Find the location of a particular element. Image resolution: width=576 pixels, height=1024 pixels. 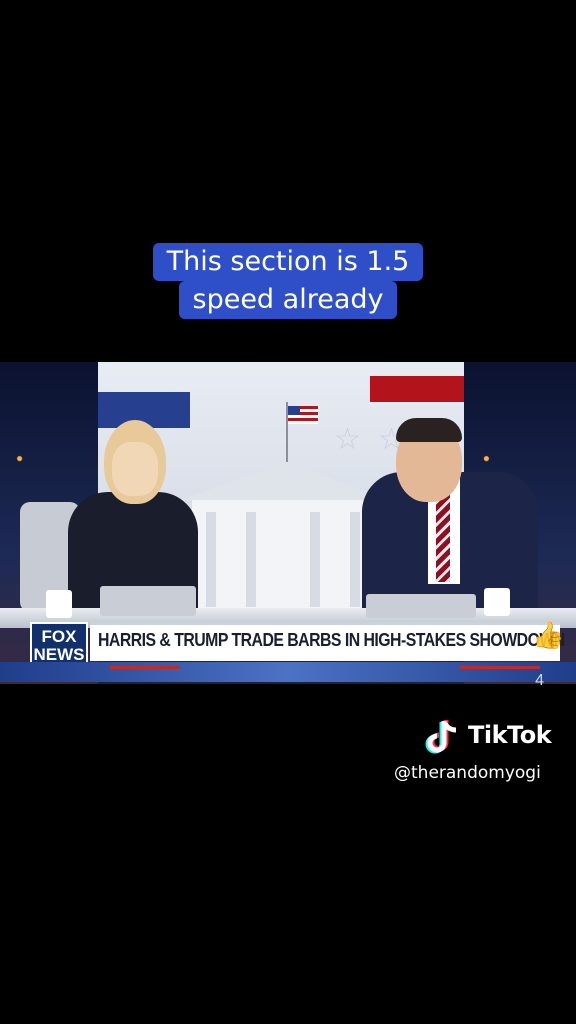

like-count: 4 is located at coordinates (539, 680).